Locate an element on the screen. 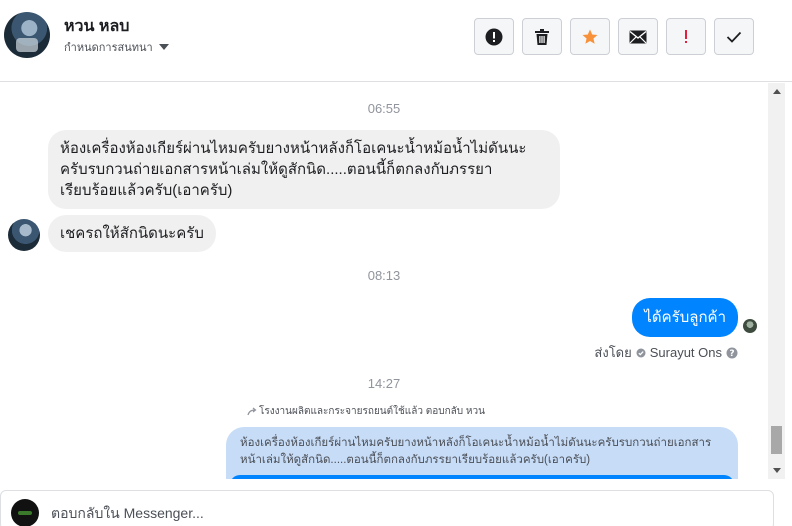  timestamp: 06:55 is located at coordinates (384, 108).